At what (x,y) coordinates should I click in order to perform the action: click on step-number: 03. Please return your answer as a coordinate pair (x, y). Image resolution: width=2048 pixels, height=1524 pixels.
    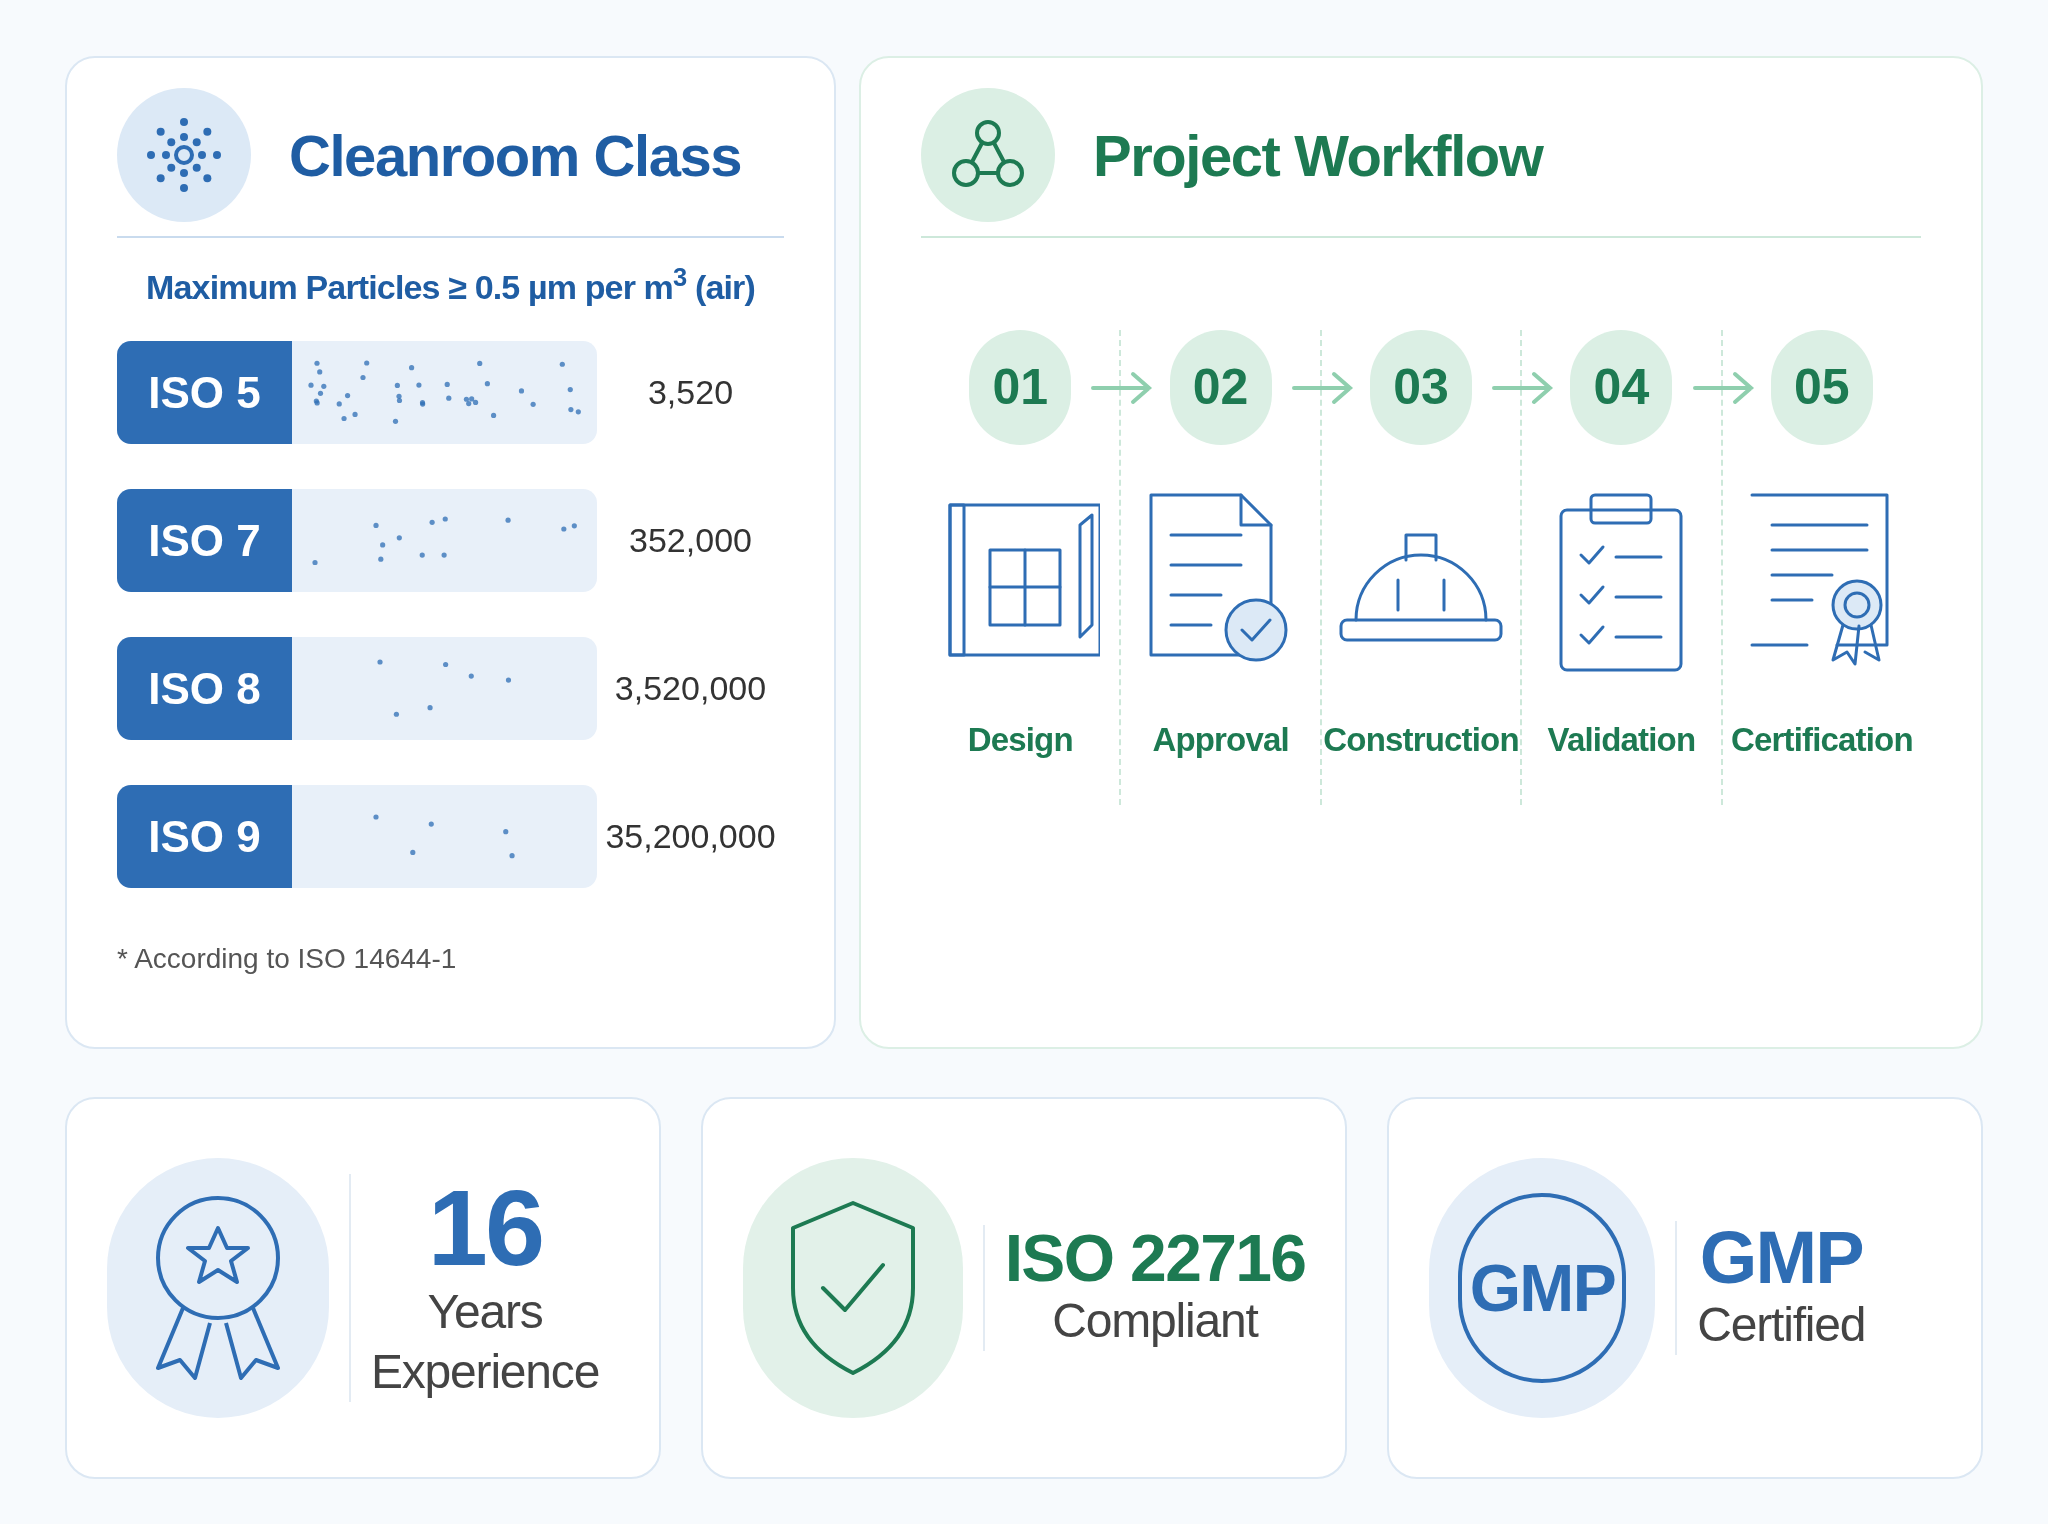
    Looking at the image, I should click on (1421, 387).